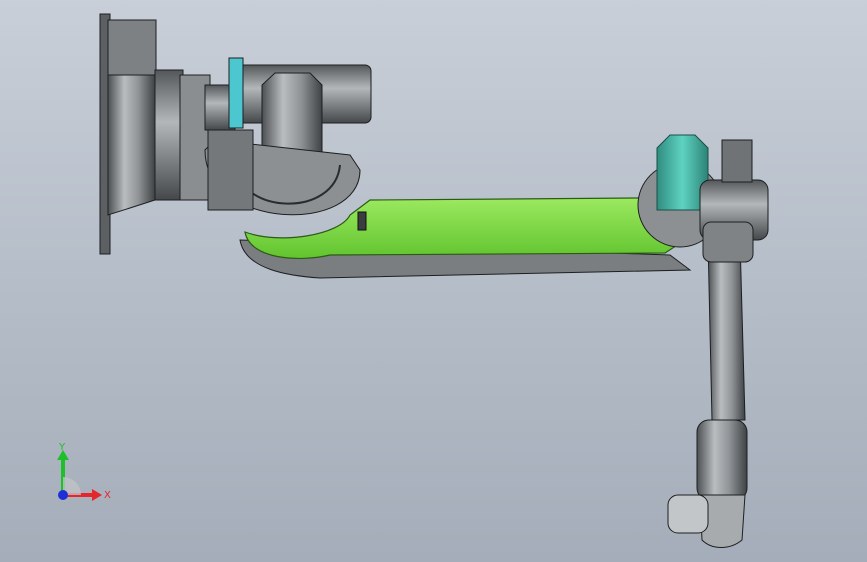  Describe the element at coordinates (726, 330) in the screenshot. I see `forearm-tube` at that location.